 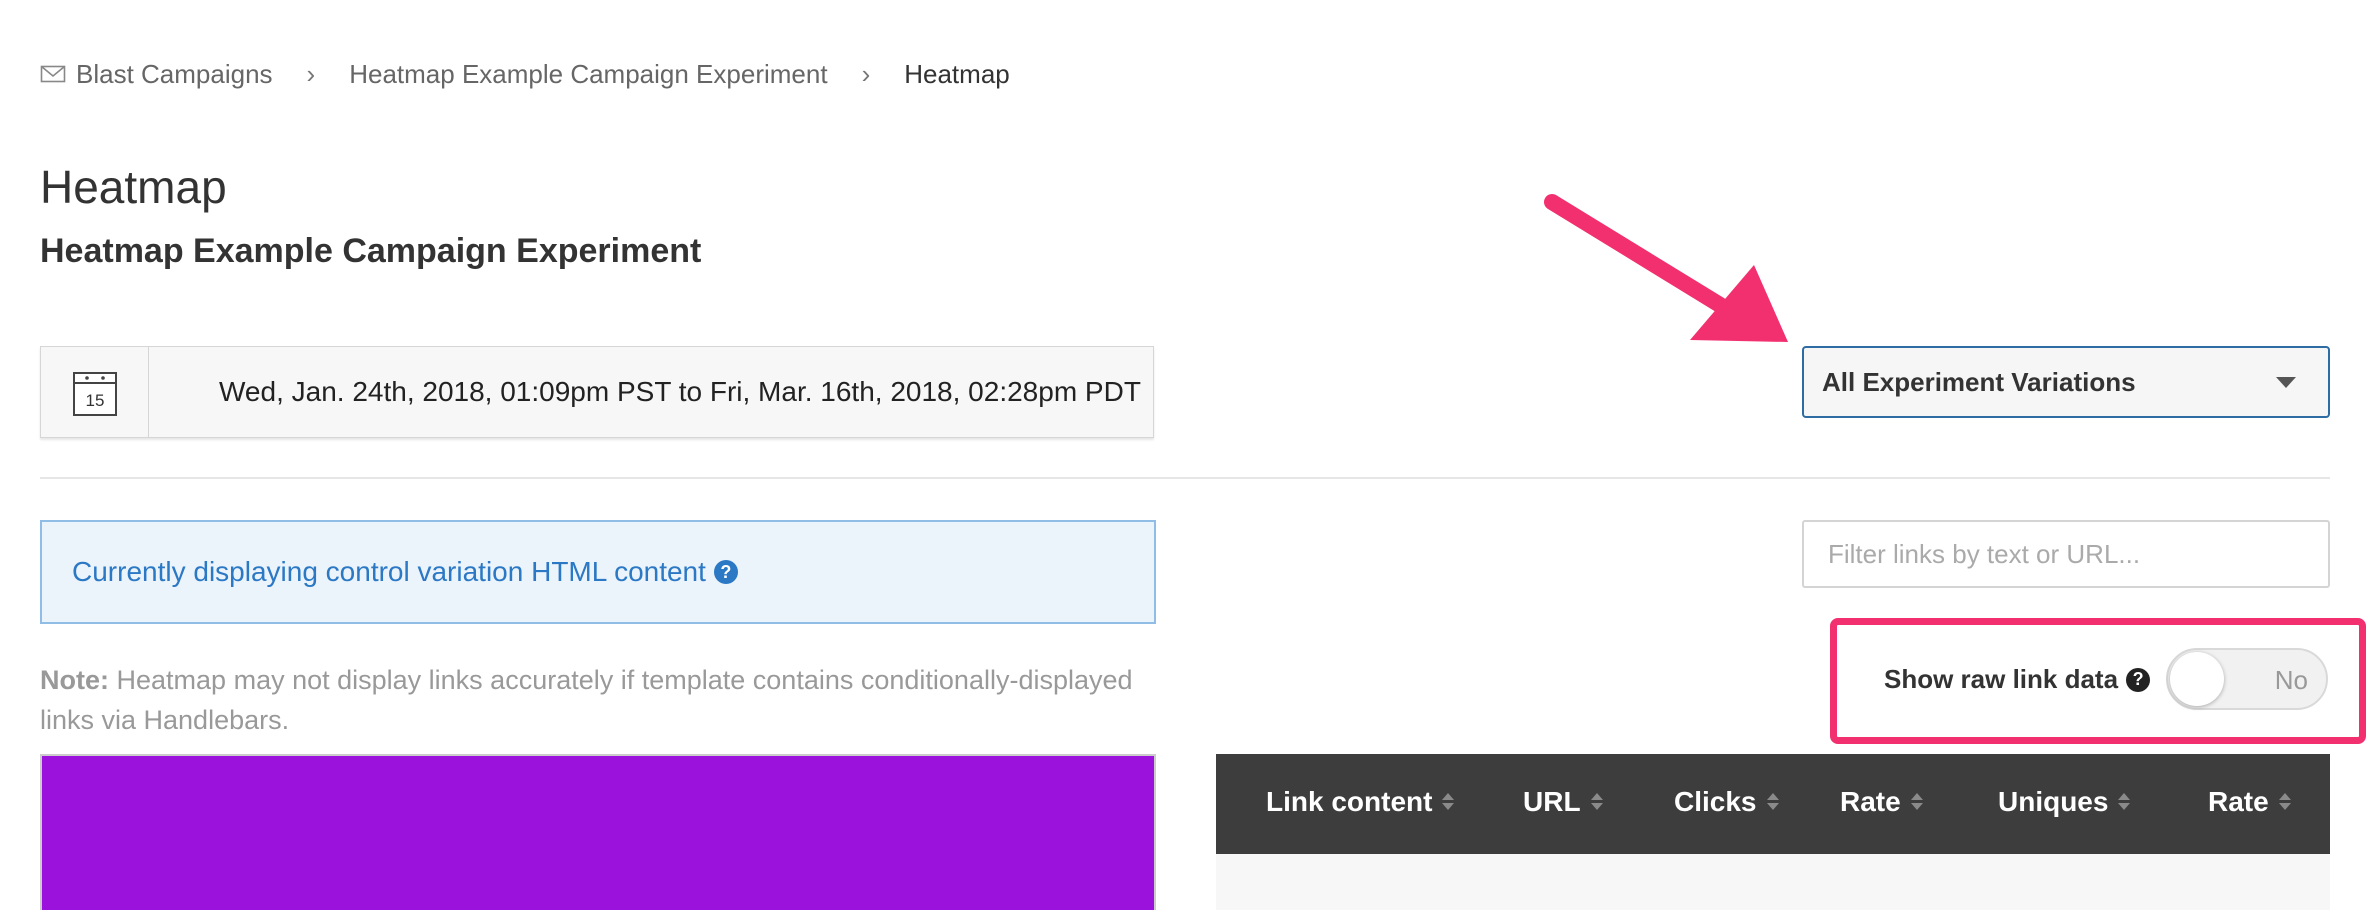 I want to click on annotation-arrow, so click(x=1666, y=268).